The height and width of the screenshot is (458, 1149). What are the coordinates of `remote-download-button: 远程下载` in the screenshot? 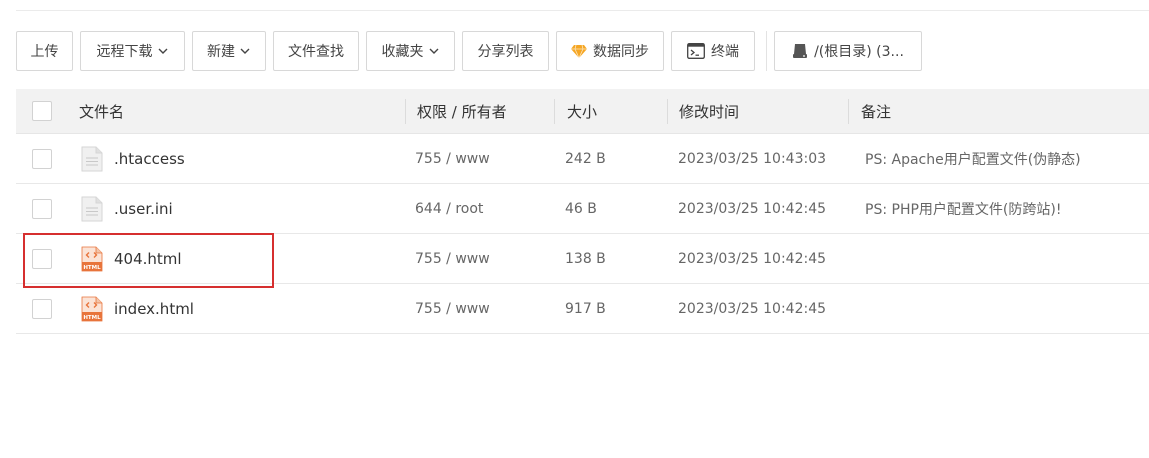 It's located at (132, 51).